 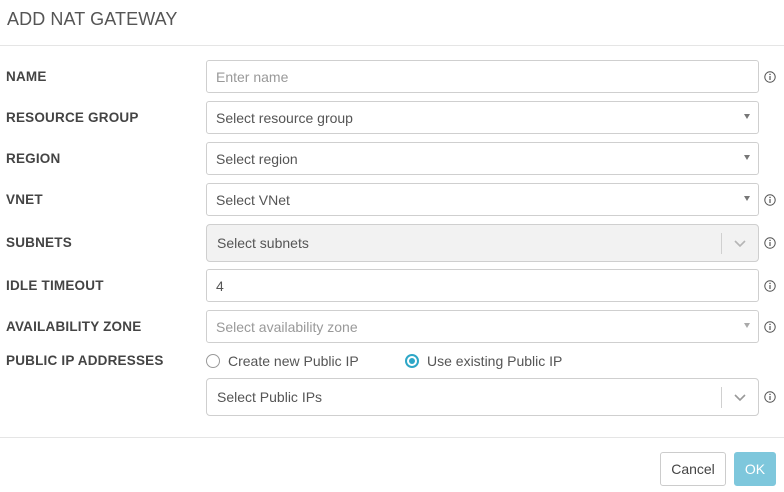 I want to click on footer-divider, so click(x=392, y=437).